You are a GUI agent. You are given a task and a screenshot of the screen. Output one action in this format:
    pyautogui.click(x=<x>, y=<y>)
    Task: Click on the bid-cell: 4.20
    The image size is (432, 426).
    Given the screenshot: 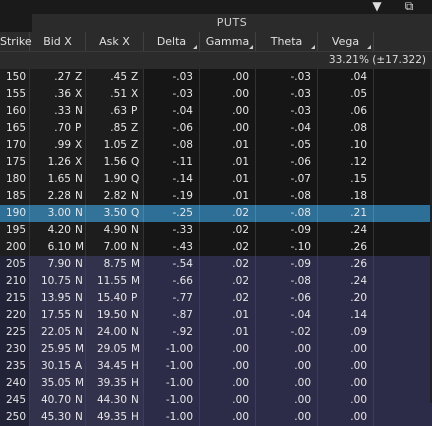 What is the action you would take?
    pyautogui.click(x=52, y=230)
    